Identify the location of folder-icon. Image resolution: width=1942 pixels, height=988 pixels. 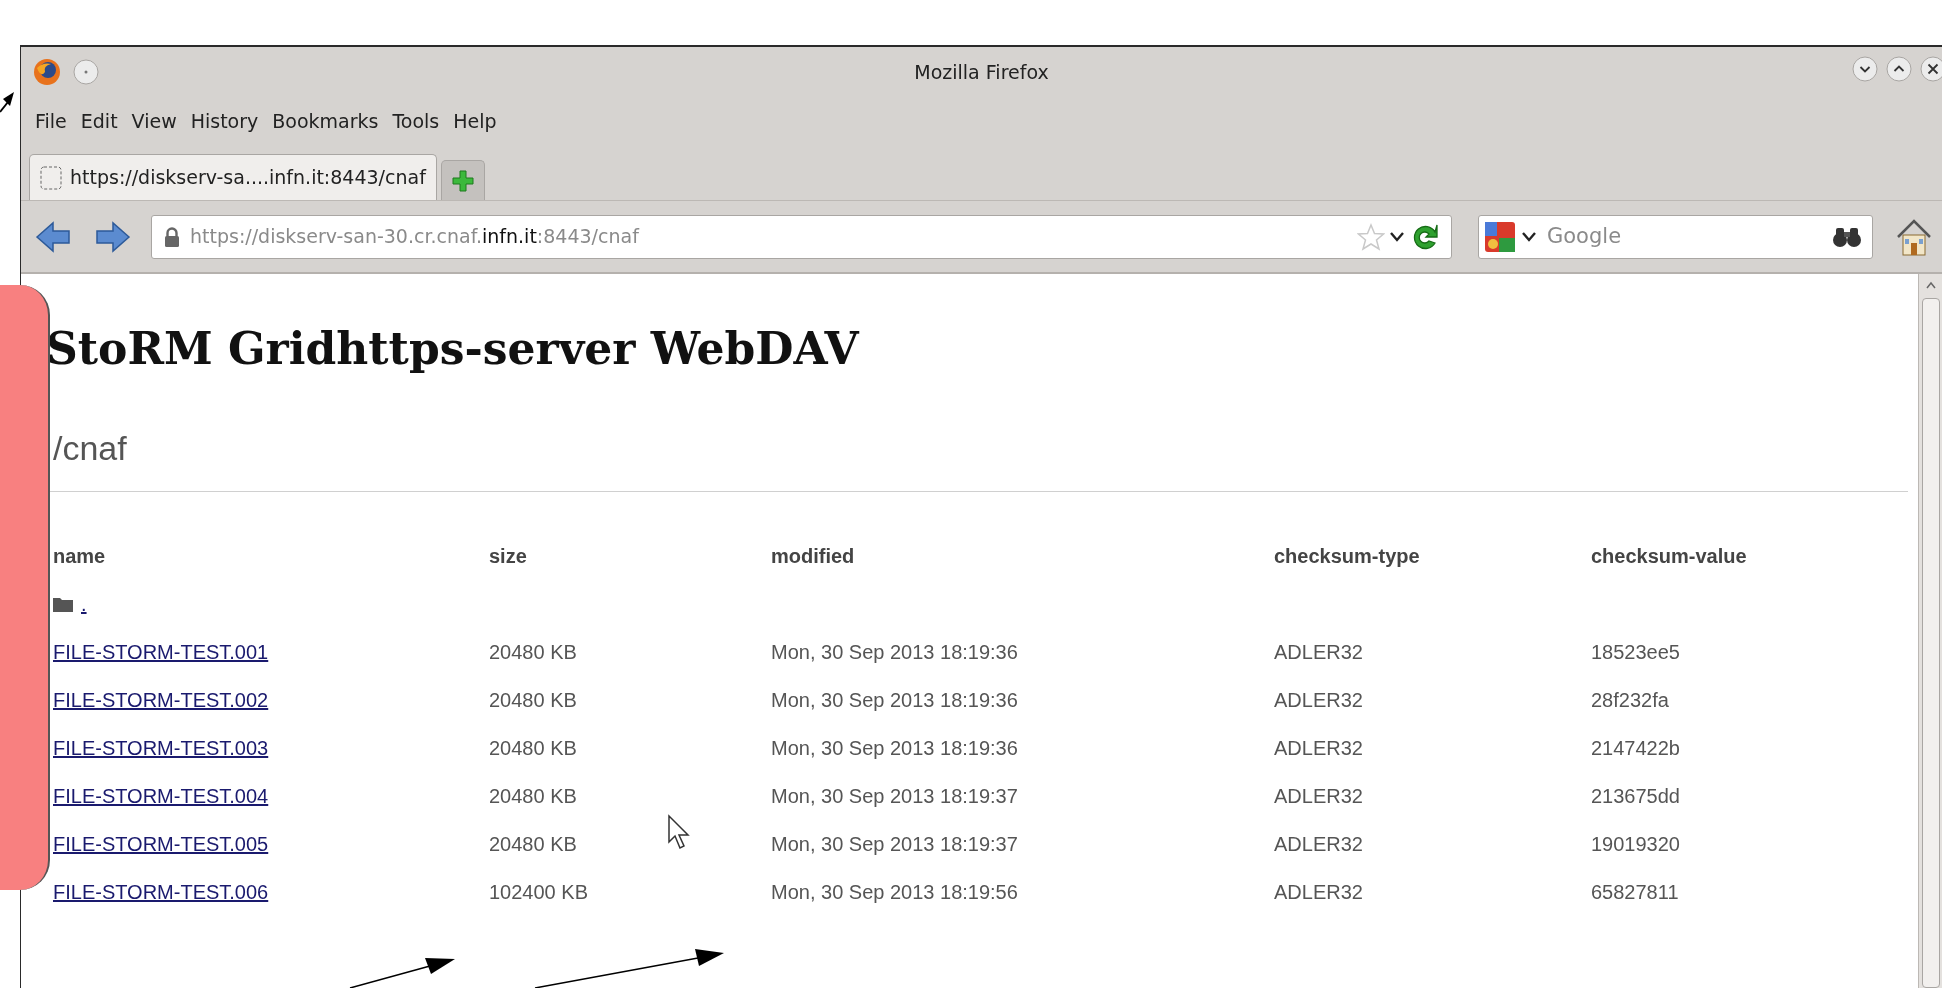
(63, 604).